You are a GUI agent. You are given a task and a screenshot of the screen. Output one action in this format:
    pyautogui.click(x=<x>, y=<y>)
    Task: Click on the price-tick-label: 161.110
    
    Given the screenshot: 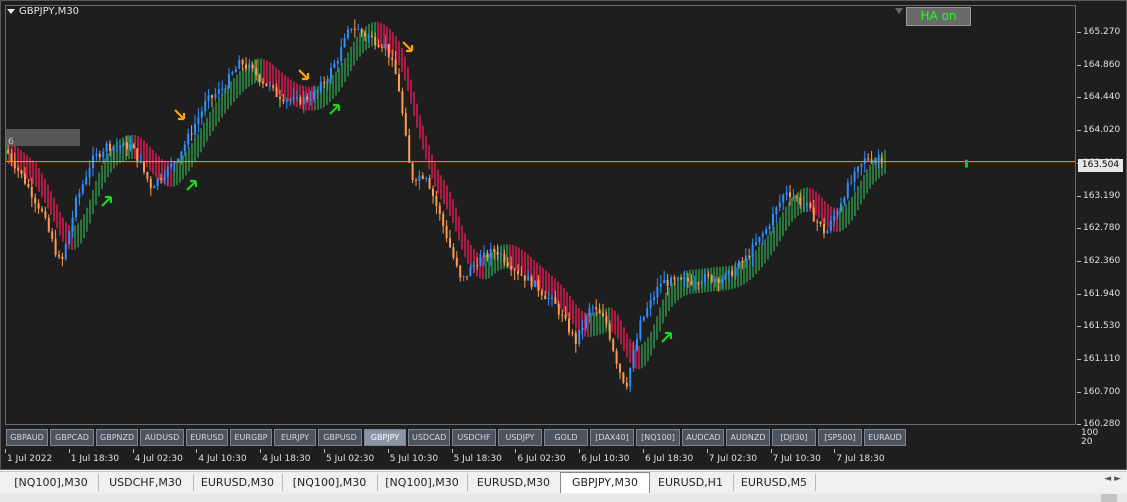 What is the action you would take?
    pyautogui.click(x=1102, y=359)
    